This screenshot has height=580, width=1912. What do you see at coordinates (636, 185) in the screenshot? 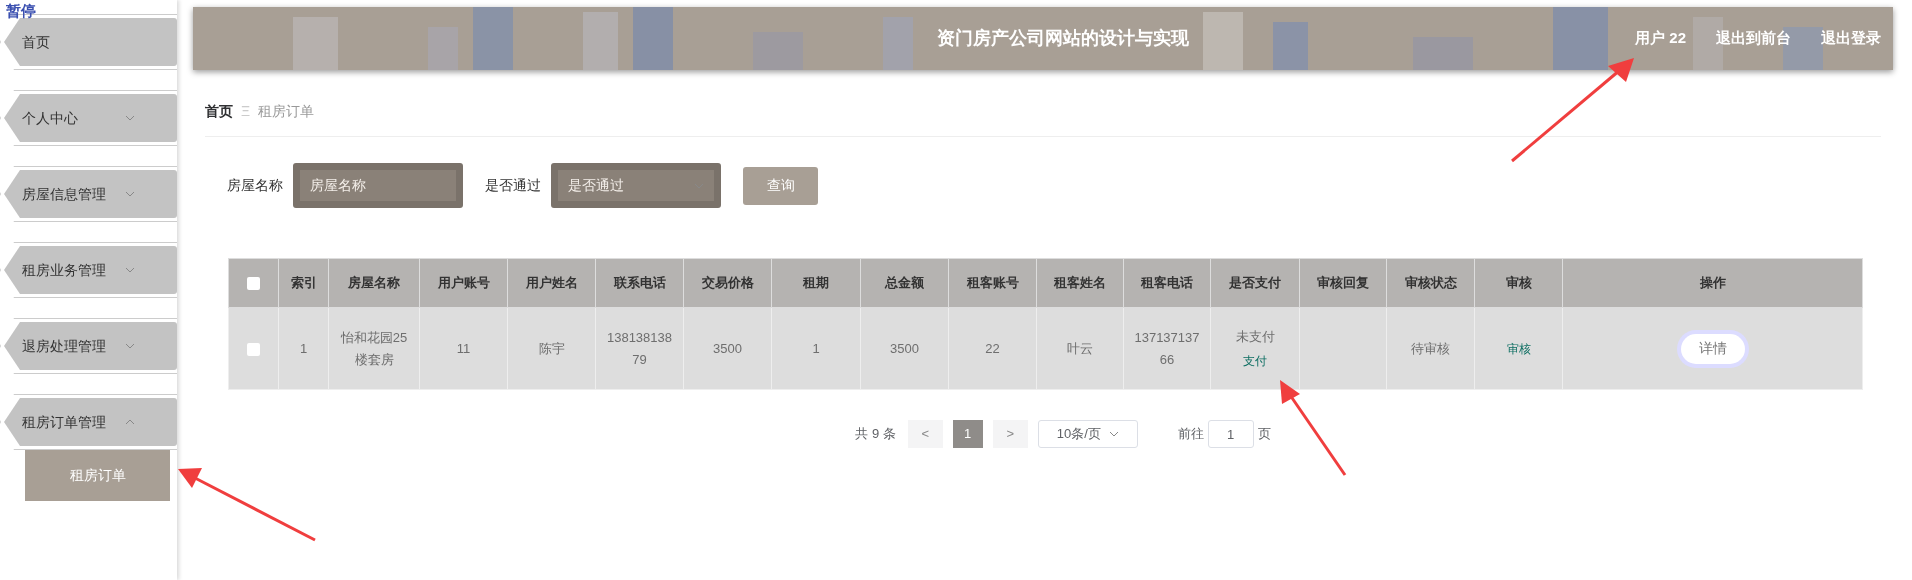
I see `select-field: 是否通过` at bounding box center [636, 185].